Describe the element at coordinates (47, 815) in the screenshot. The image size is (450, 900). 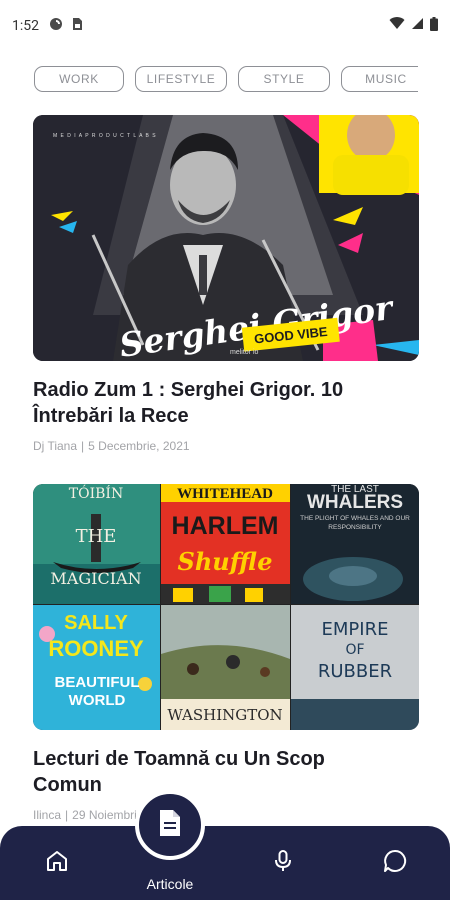
I see `article-author: Ilinca` at that location.